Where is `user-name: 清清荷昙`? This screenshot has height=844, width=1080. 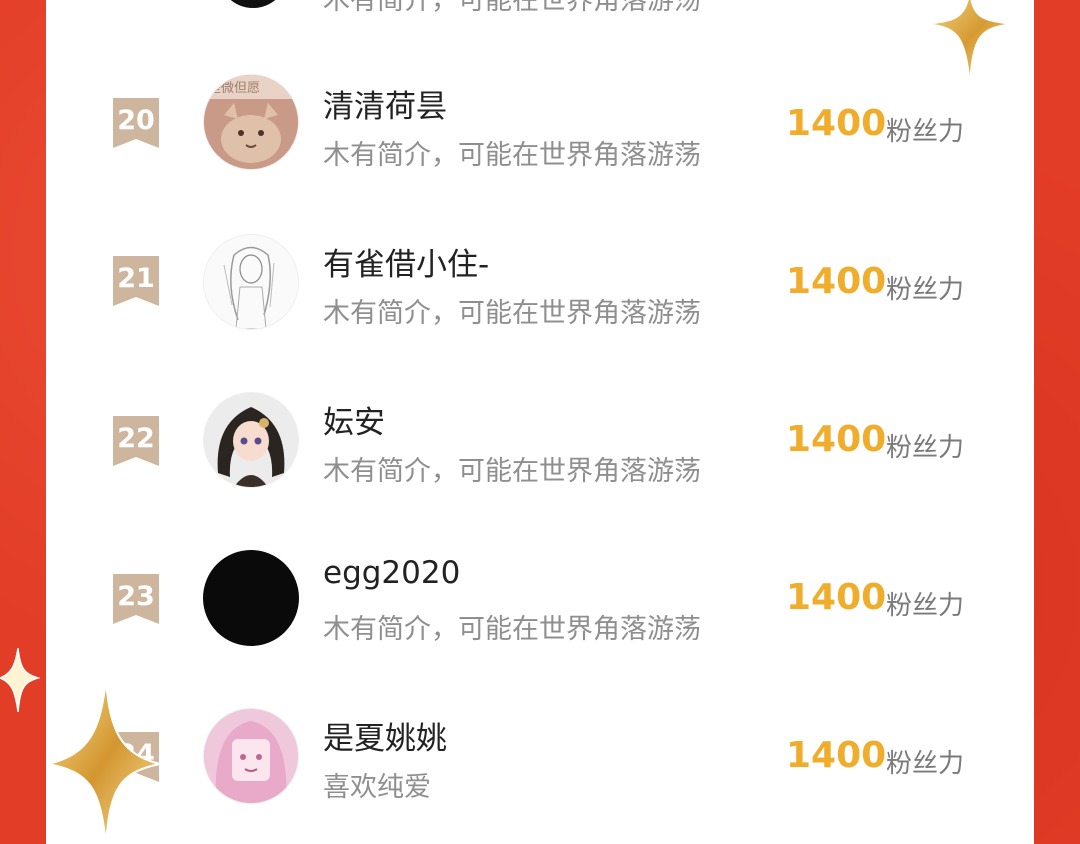
user-name: 清清荷昙 is located at coordinates (385, 107).